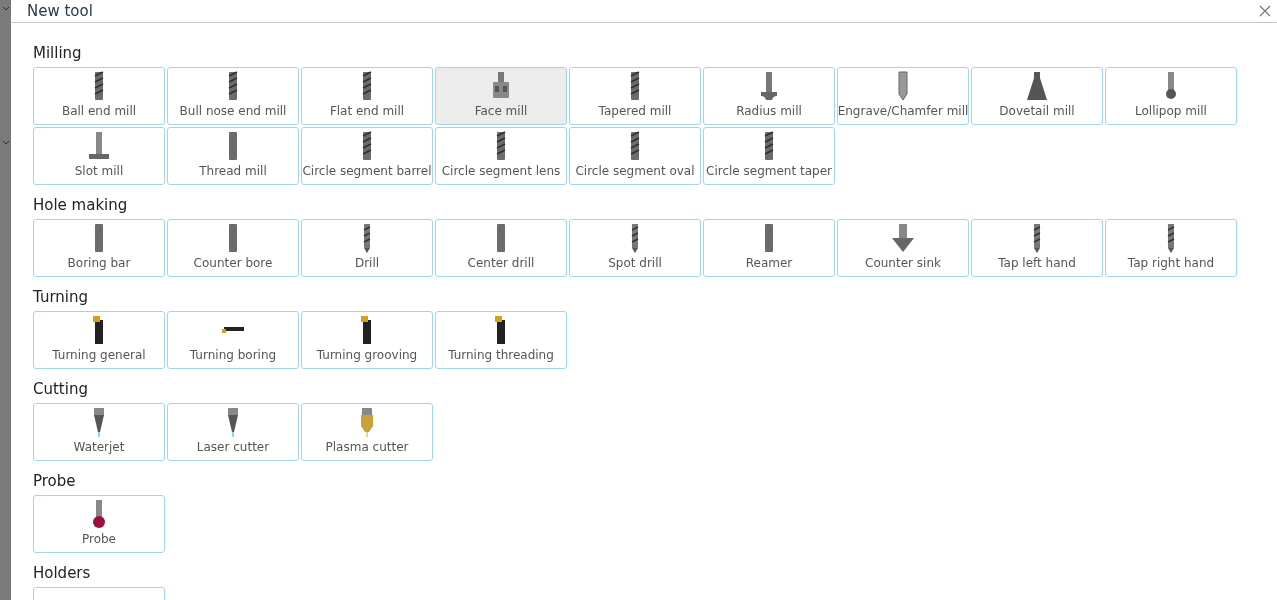 The width and height of the screenshot is (1277, 600). Describe the element at coordinates (367, 432) in the screenshot. I see `tool-tile: Plasma cutter` at that location.